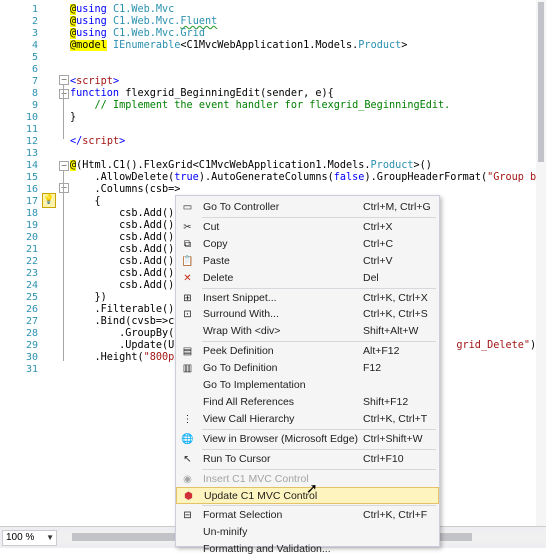 The width and height of the screenshot is (546, 558). Describe the element at coordinates (307, 207) in the screenshot. I see `menu-item-go-to-controller: ▭ Go To Controller Ctrl+M, Ctrl+G` at that location.